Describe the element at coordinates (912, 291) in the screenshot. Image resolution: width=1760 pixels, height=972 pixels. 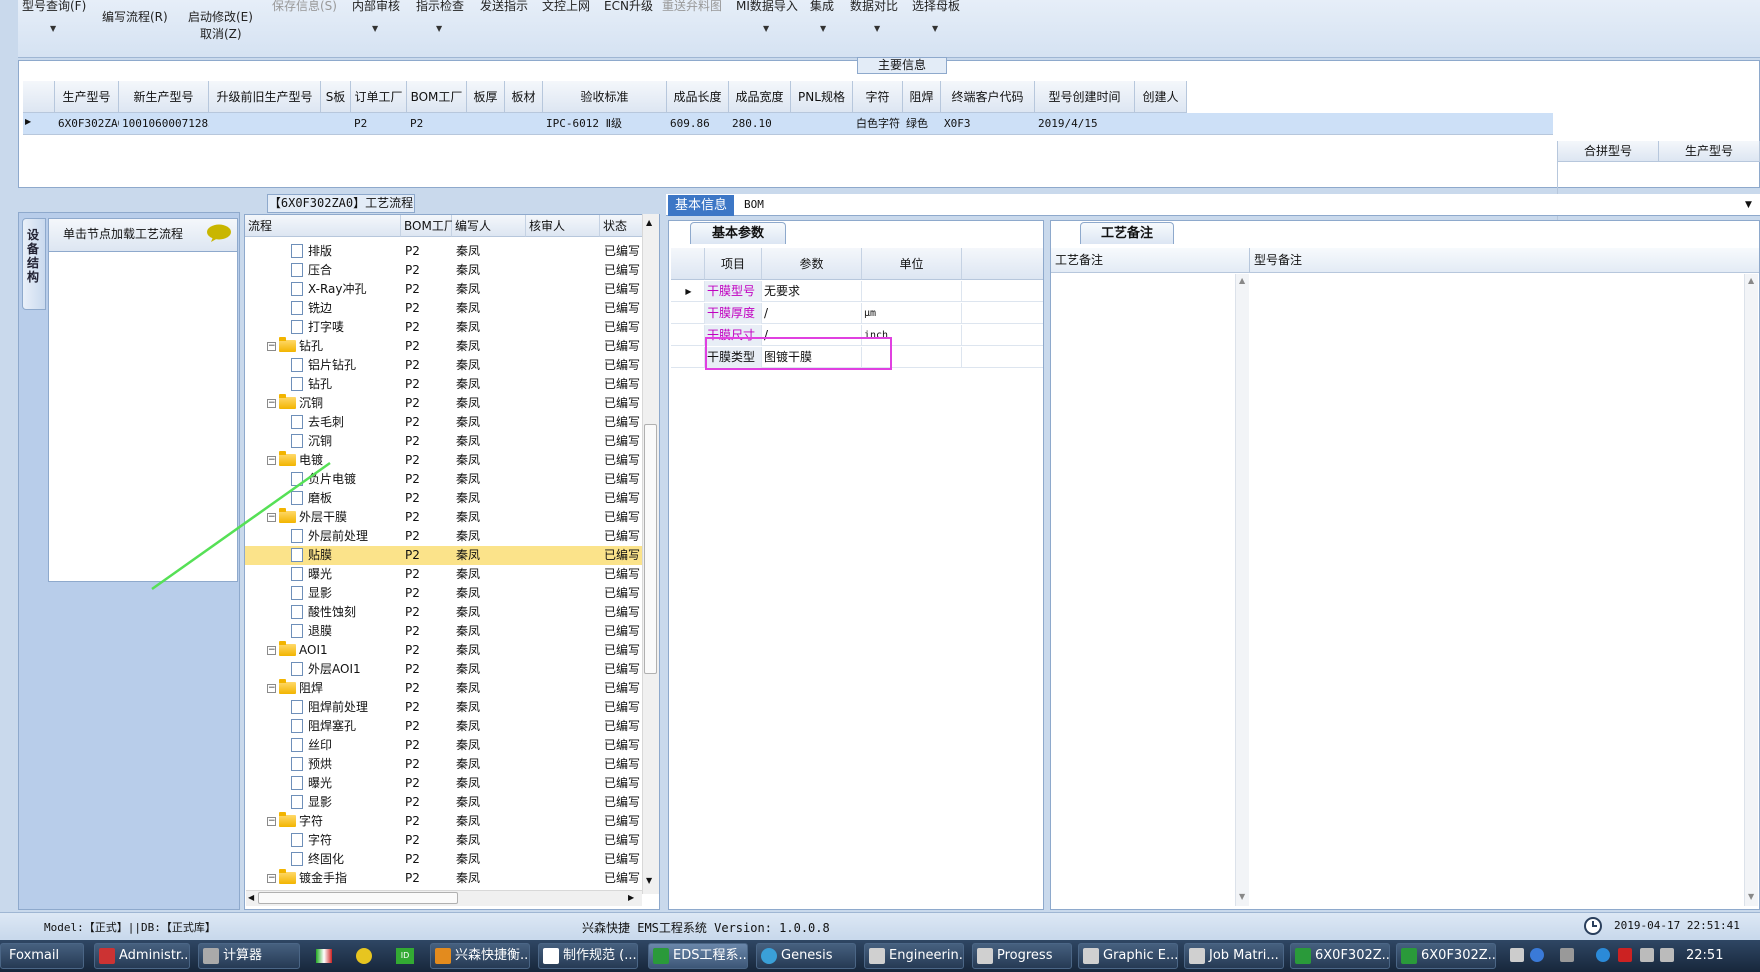
I see `param-unit` at that location.